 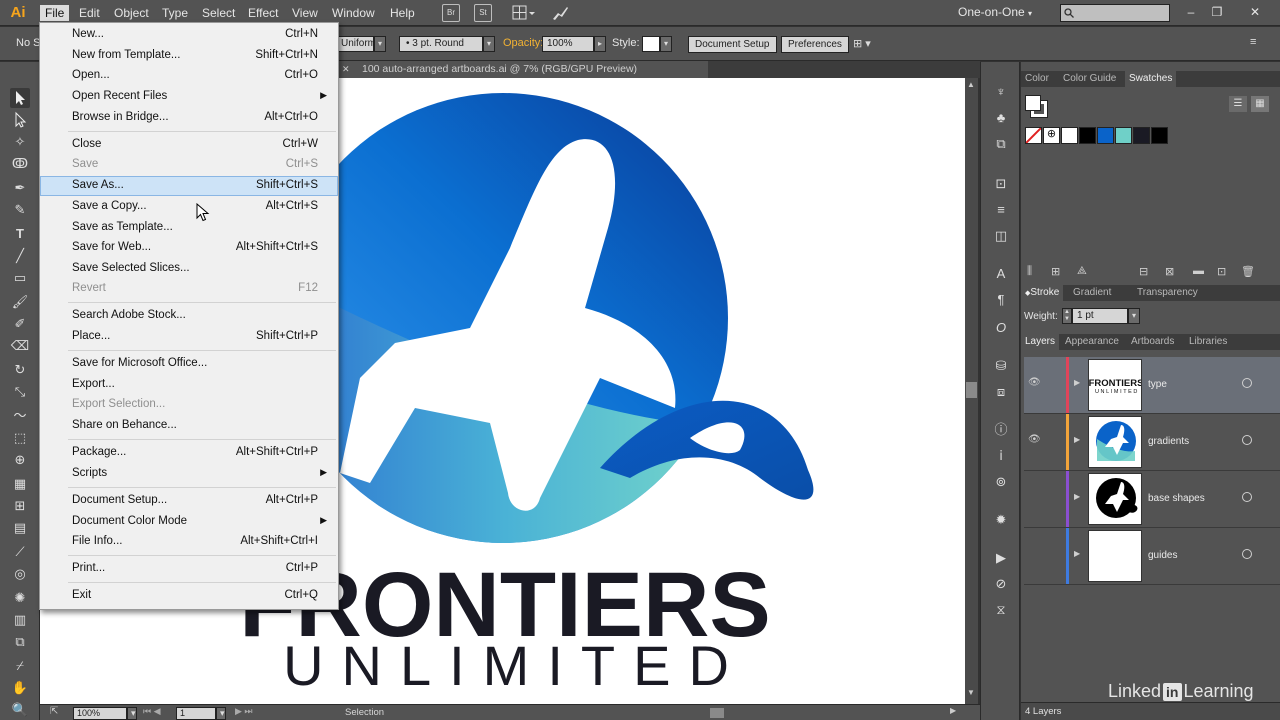 I want to click on zoom-field: 100%, so click(x=100, y=713).